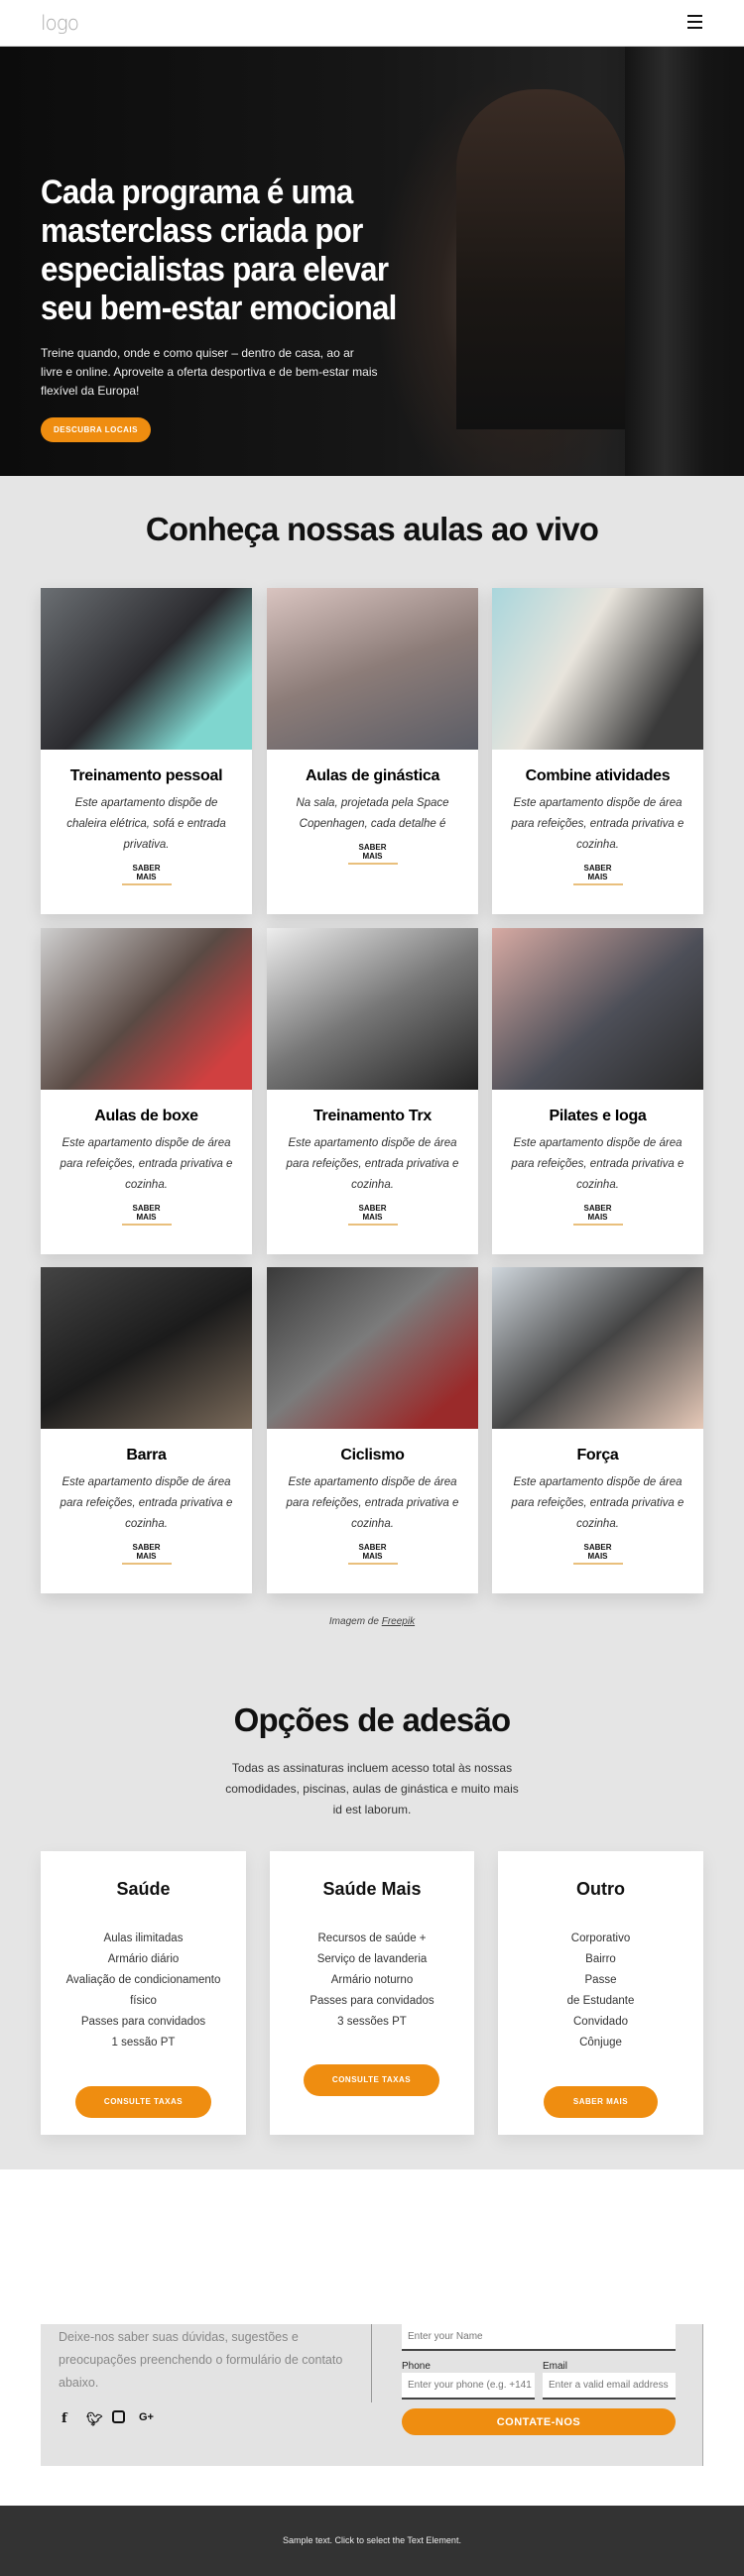  Describe the element at coordinates (468, 2386) in the screenshot. I see `phone-input` at that location.